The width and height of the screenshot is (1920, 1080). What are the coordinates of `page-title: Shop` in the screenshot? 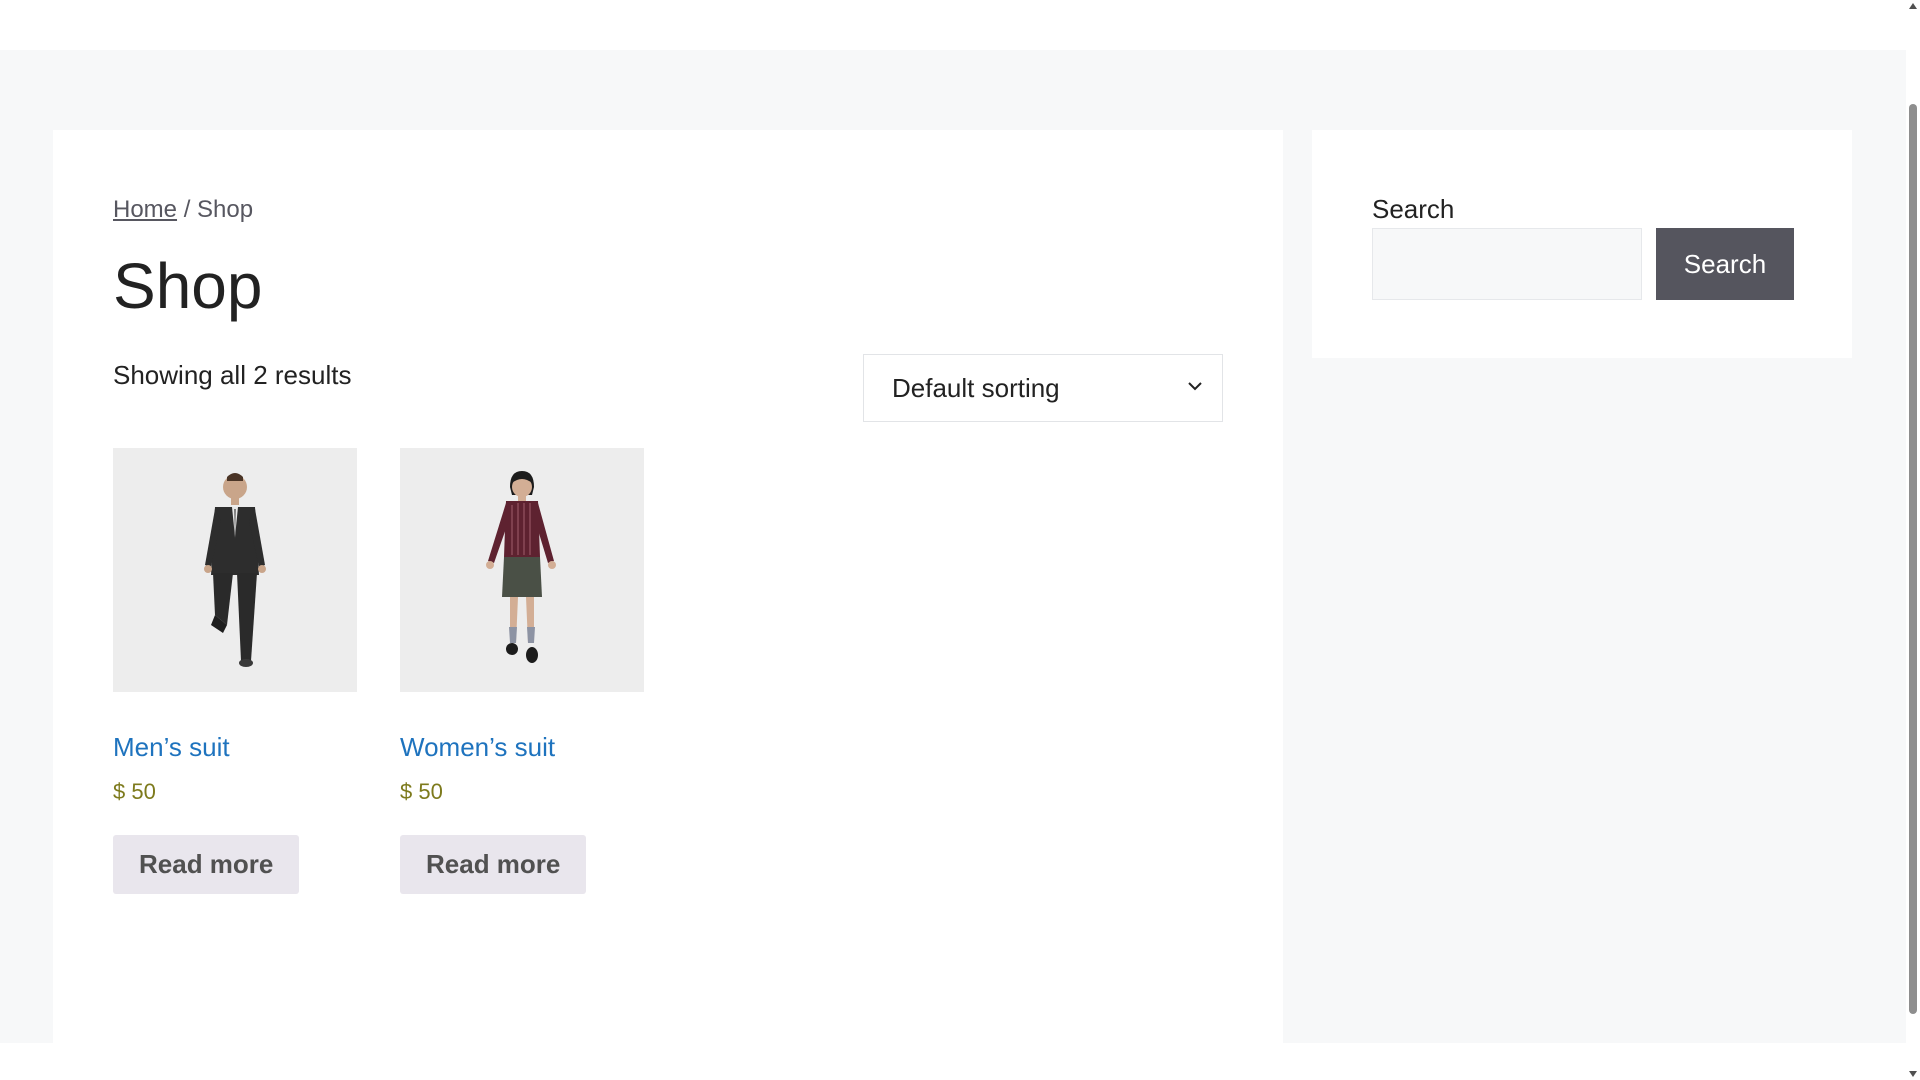 It's located at (188, 286).